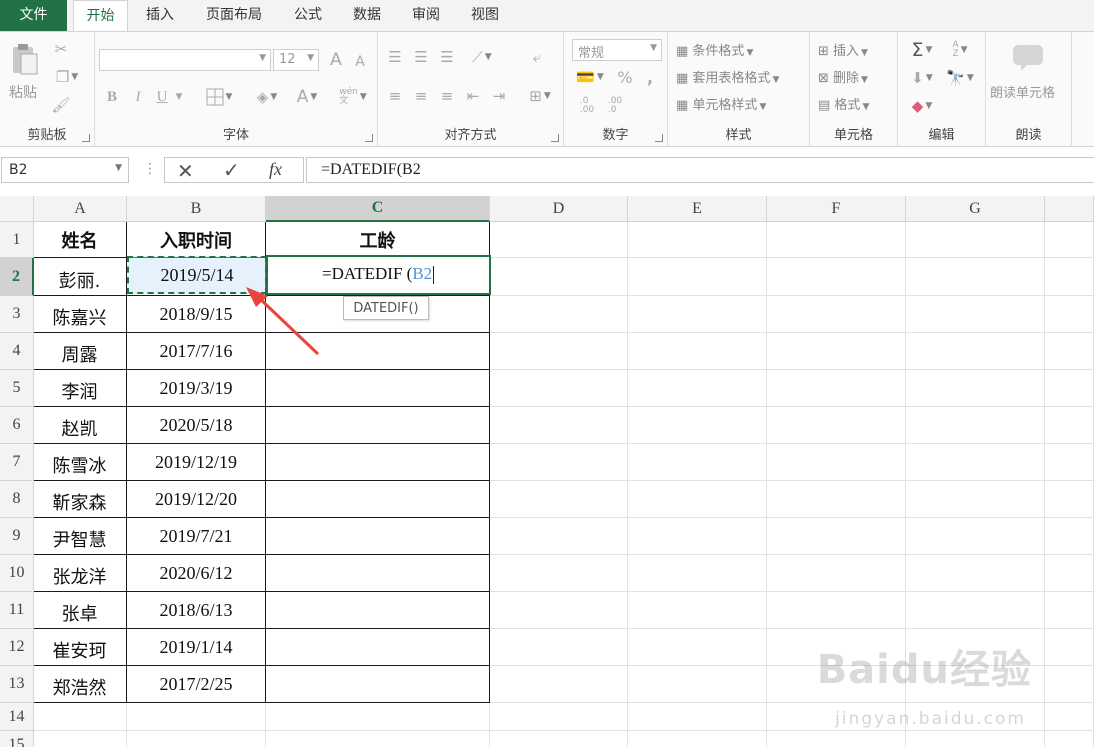  I want to click on speech-bubble-icon, so click(1028, 58).